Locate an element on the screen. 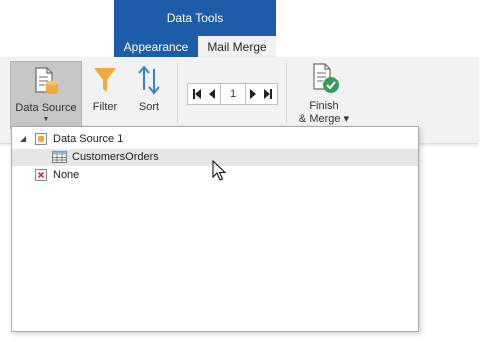  sort-icon is located at coordinates (149, 80).